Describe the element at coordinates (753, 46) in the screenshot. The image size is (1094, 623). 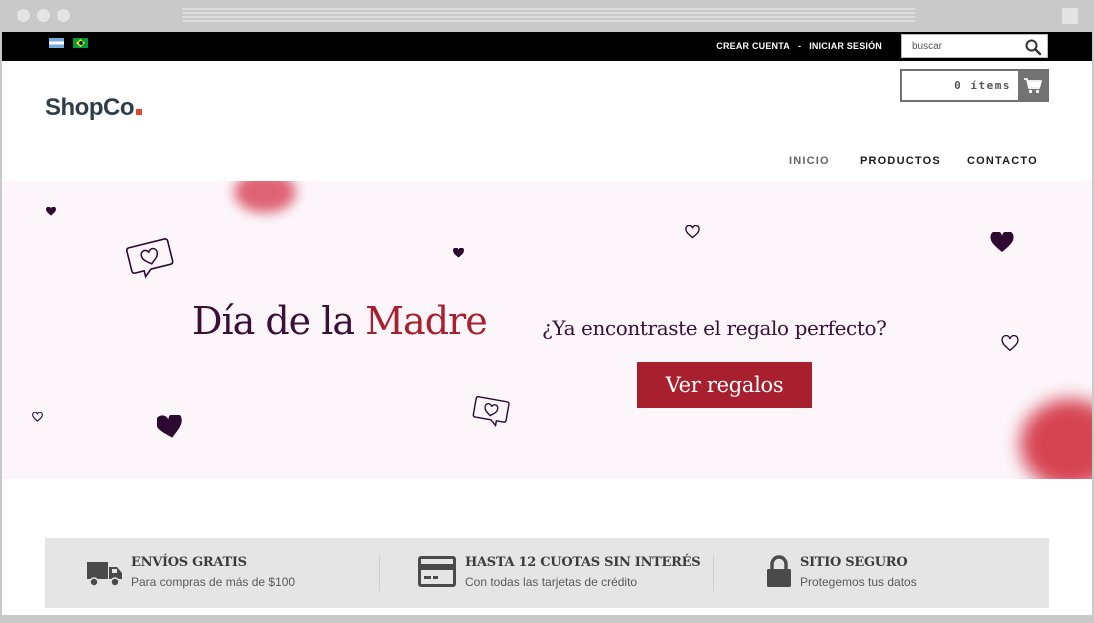
I see `create-account-link: CREAR CUENTA` at that location.